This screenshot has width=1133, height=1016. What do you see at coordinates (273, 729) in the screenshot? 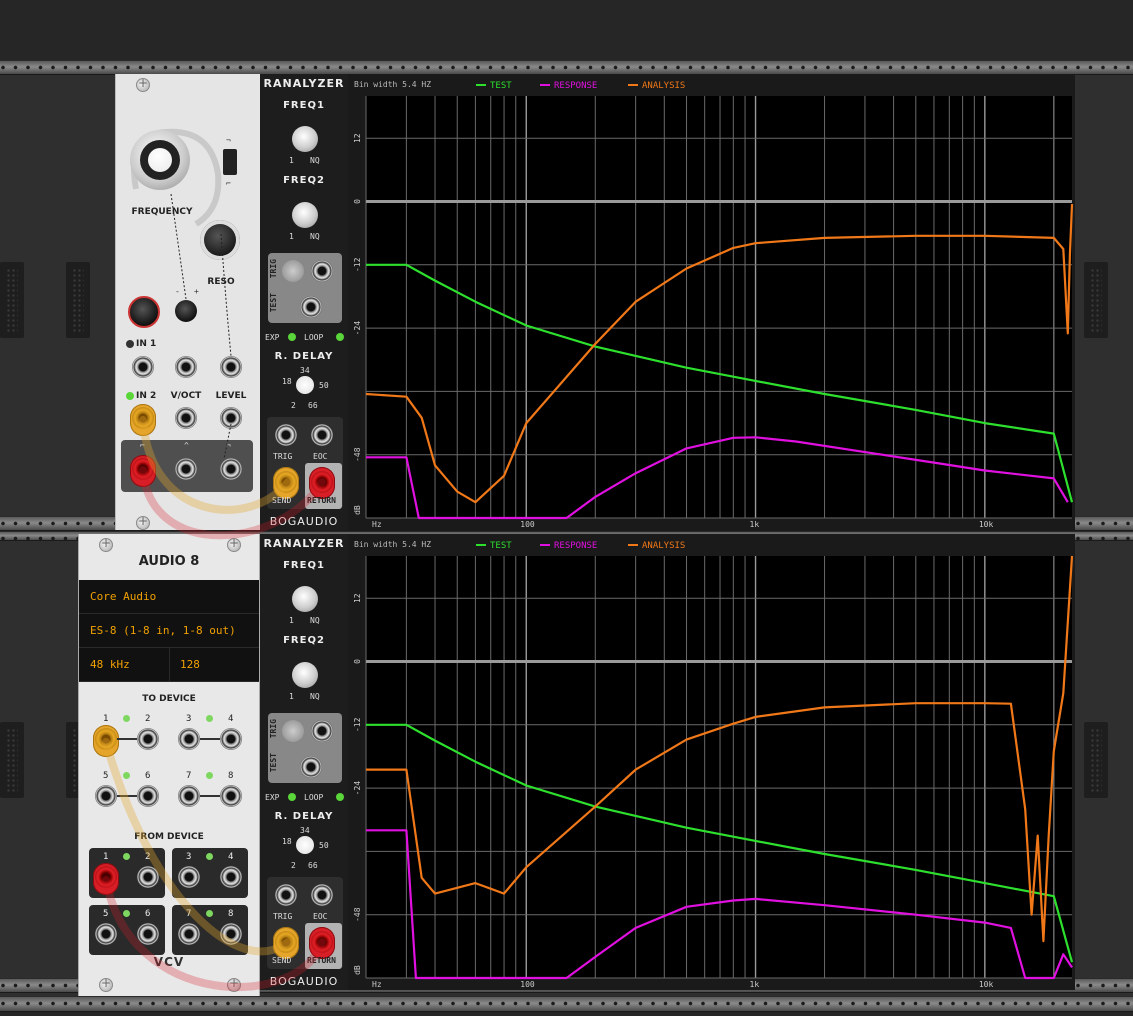
I see `trig-label: TRIG` at bounding box center [273, 729].